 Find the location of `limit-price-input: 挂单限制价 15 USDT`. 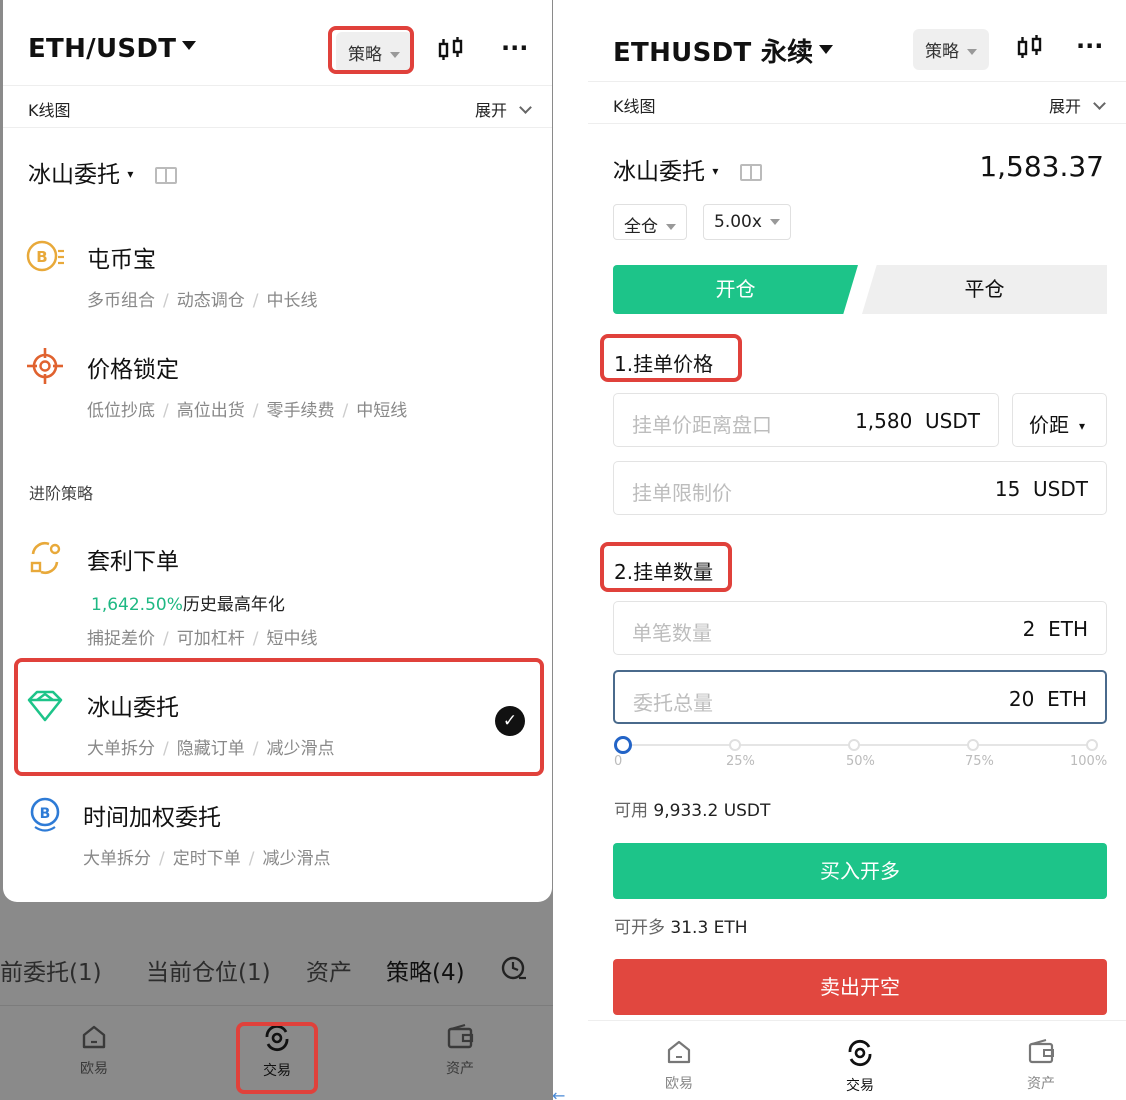

limit-price-input: 挂单限制价 15 USDT is located at coordinates (860, 488).